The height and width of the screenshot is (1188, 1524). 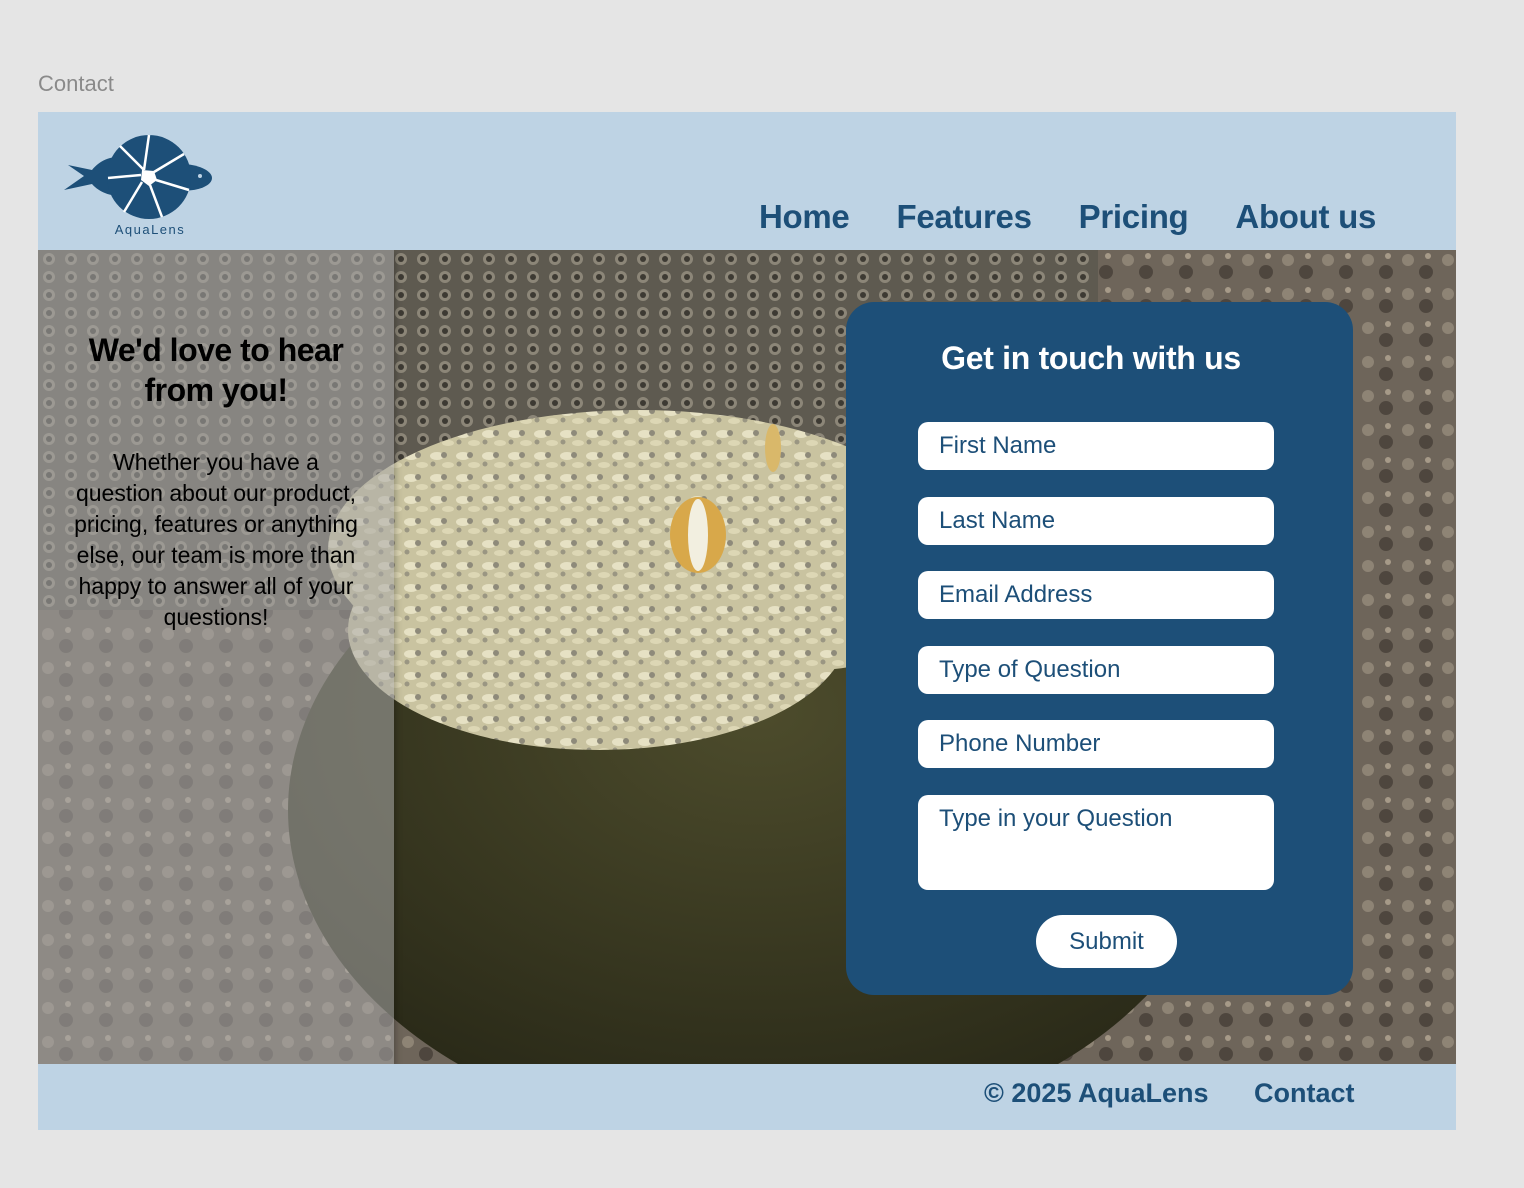 What do you see at coordinates (138, 176) in the screenshot?
I see `fish-camera-shutter-logo-icon` at bounding box center [138, 176].